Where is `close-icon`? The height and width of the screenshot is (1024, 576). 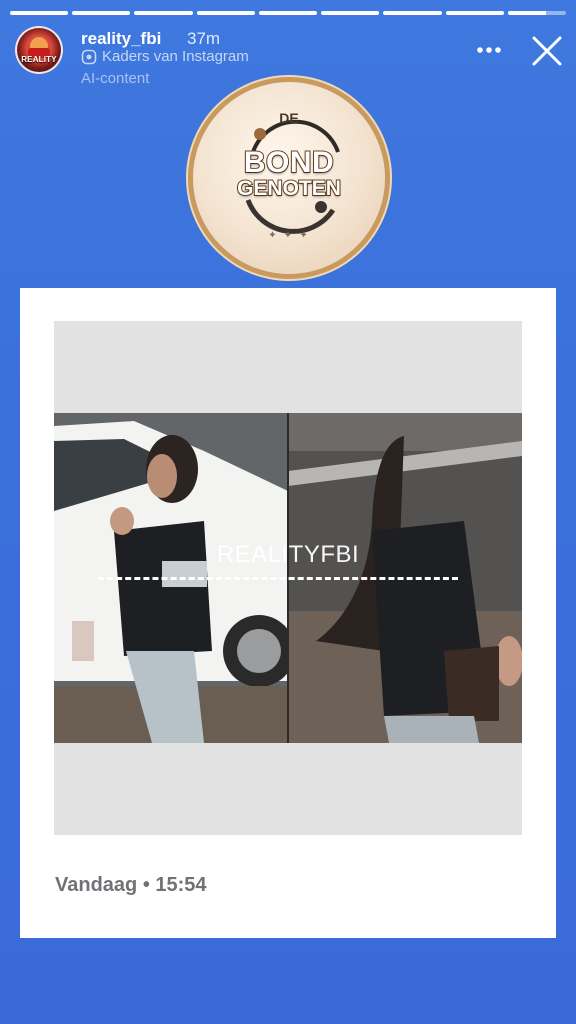
close-icon is located at coordinates (547, 51).